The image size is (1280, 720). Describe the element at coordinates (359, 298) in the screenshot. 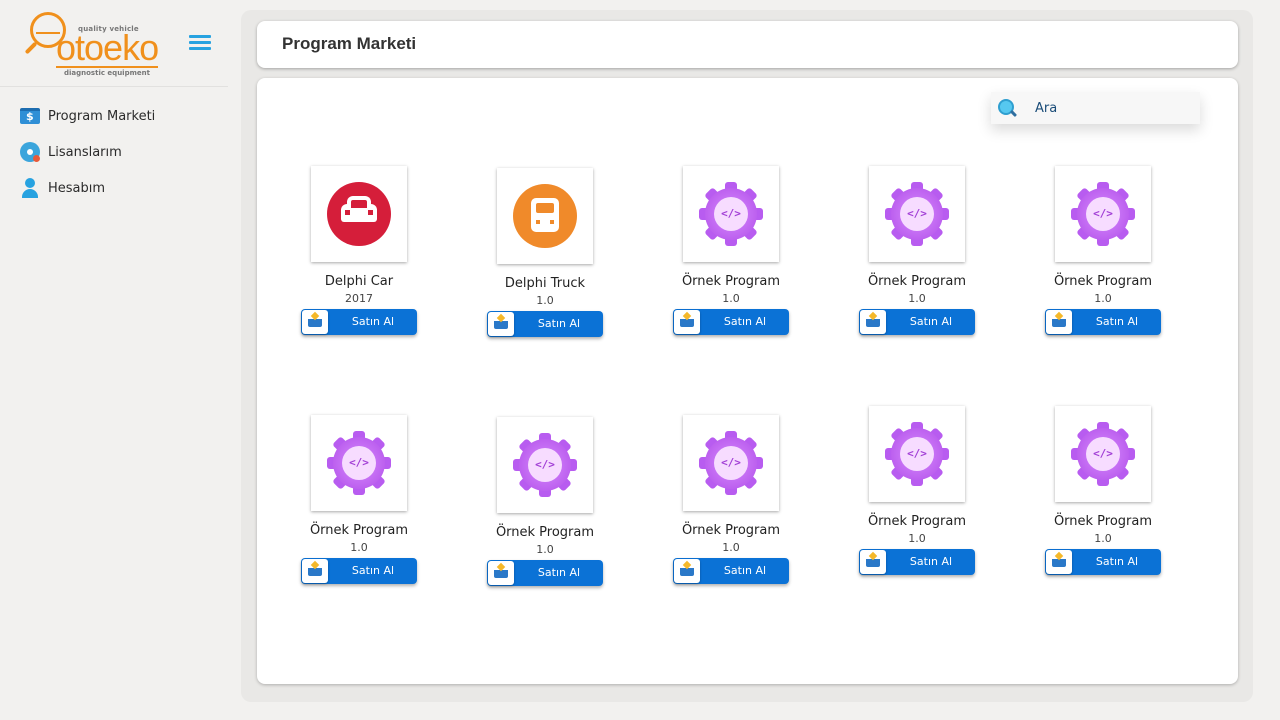

I see `product-version: 2017` at that location.